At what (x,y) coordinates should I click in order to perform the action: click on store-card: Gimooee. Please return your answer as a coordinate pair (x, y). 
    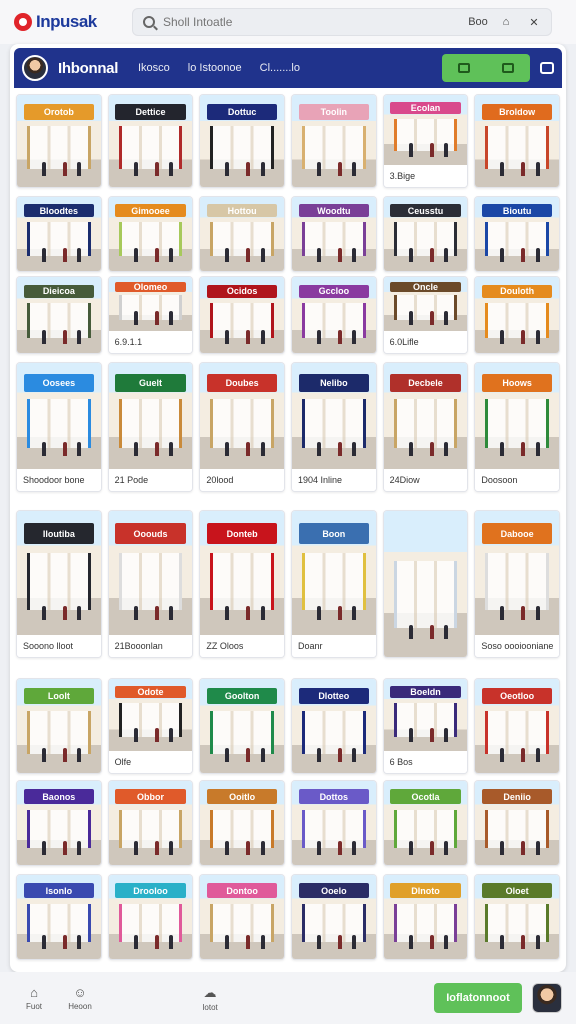
    Looking at the image, I should click on (150, 234).